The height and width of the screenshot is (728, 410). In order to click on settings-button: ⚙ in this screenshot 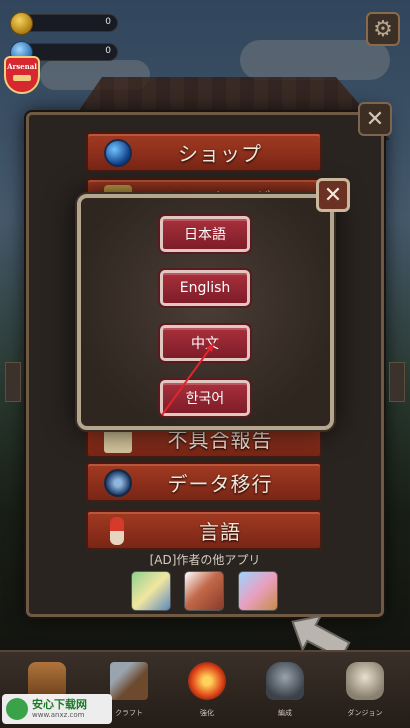, I will do `click(383, 29)`.